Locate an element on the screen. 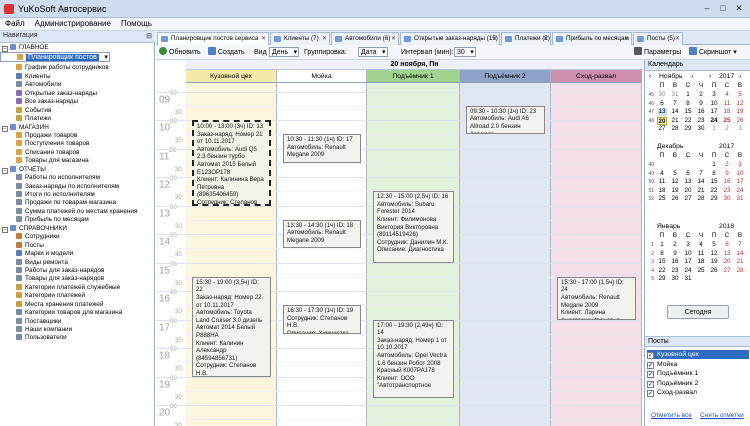 This screenshot has height=426, width=750. nav-item: Автомобили is located at coordinates (77, 85).